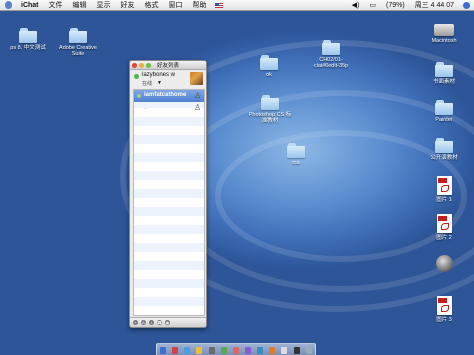  What do you see at coordinates (466, 5) in the screenshot?
I see `spotlight-icon` at bounding box center [466, 5].